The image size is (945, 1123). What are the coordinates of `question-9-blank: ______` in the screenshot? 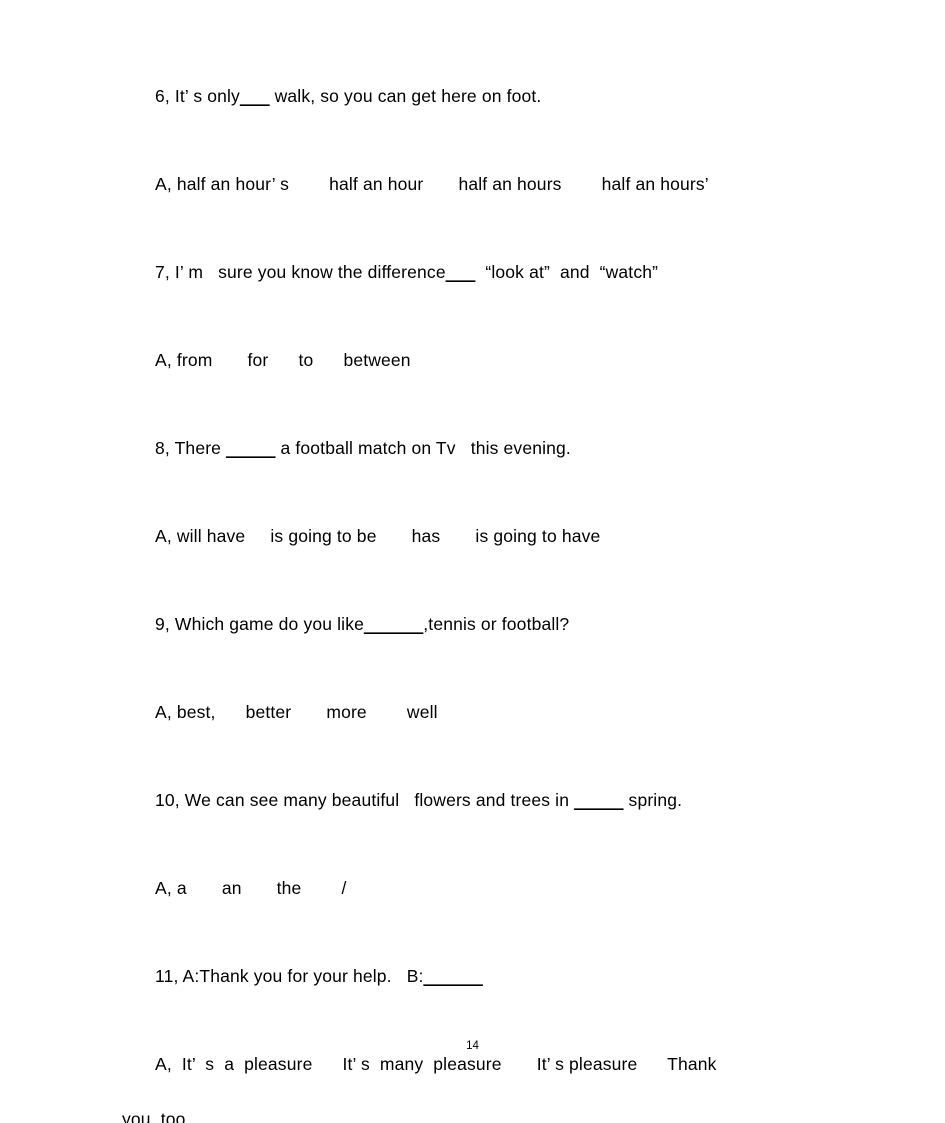 It's located at (394, 624).